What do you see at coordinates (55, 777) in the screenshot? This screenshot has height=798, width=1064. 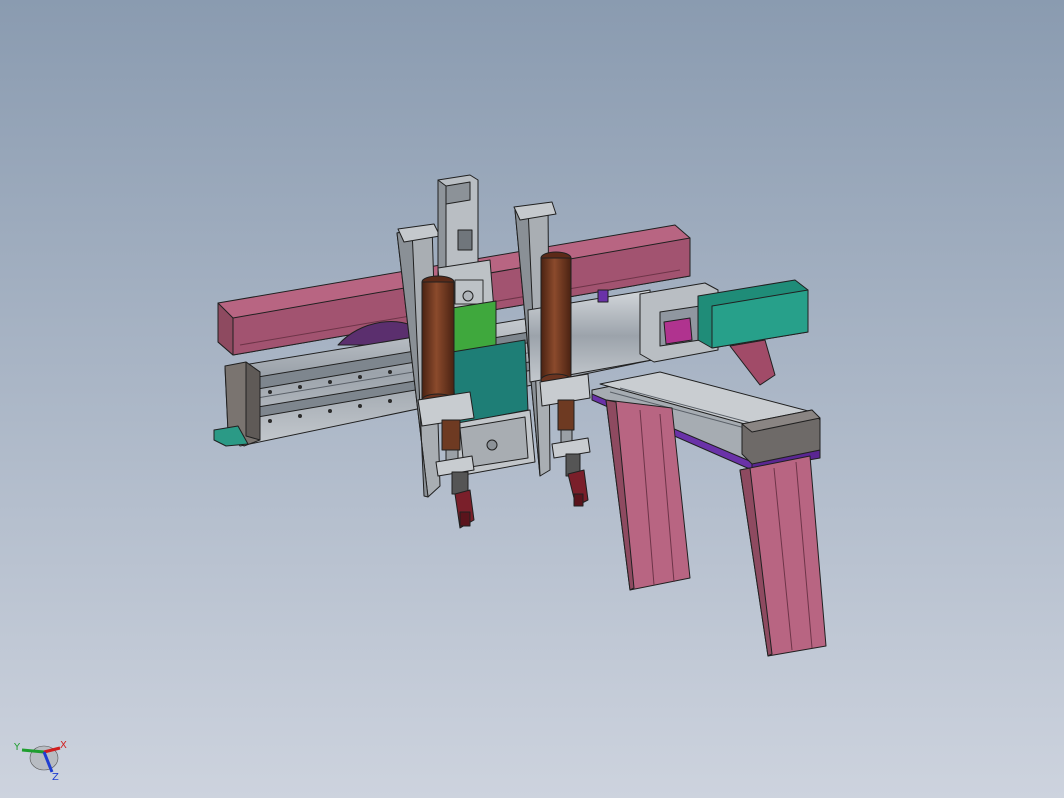 I see `triad-z-label: Z` at bounding box center [55, 777].